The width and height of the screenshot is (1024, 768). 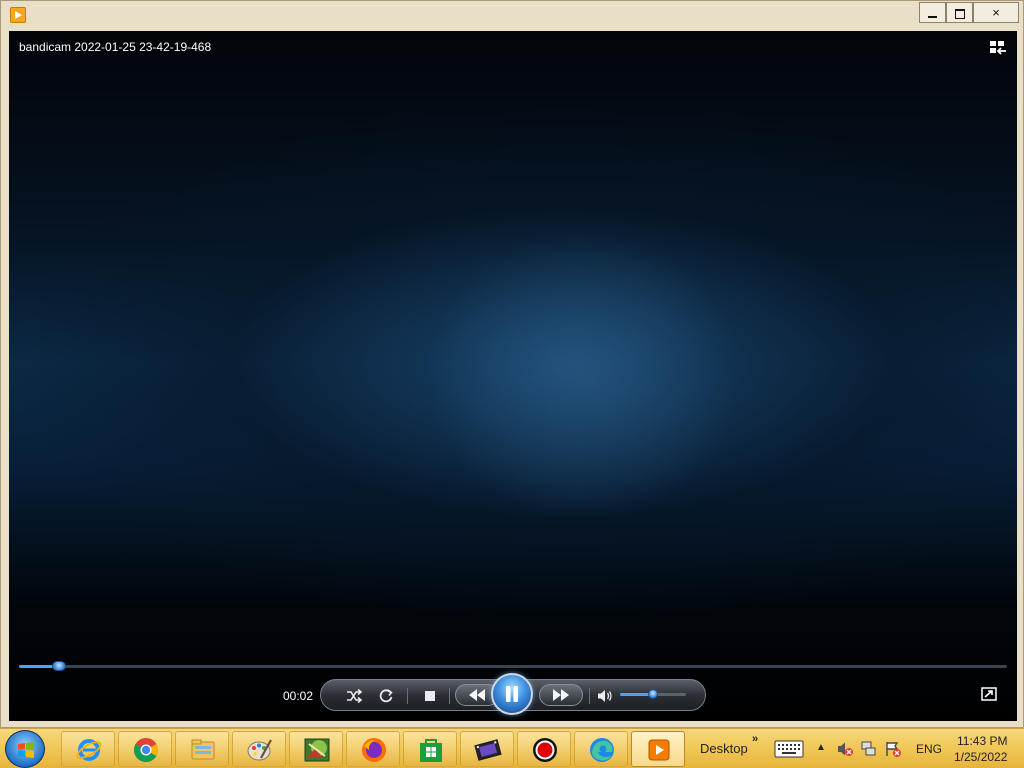 I want to click on title-bar: ×, so click(x=512, y=16).